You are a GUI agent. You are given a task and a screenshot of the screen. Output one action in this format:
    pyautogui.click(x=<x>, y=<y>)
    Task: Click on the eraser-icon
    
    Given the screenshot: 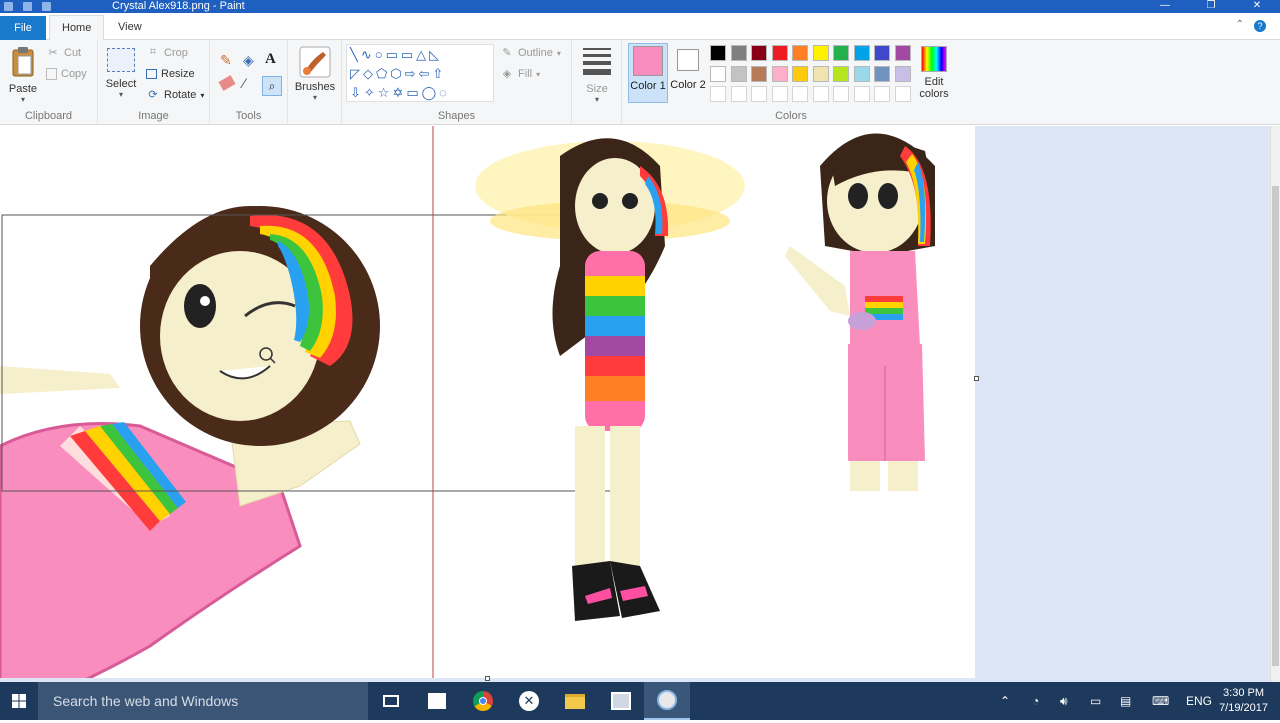 What is the action you would take?
    pyautogui.click(x=227, y=83)
    